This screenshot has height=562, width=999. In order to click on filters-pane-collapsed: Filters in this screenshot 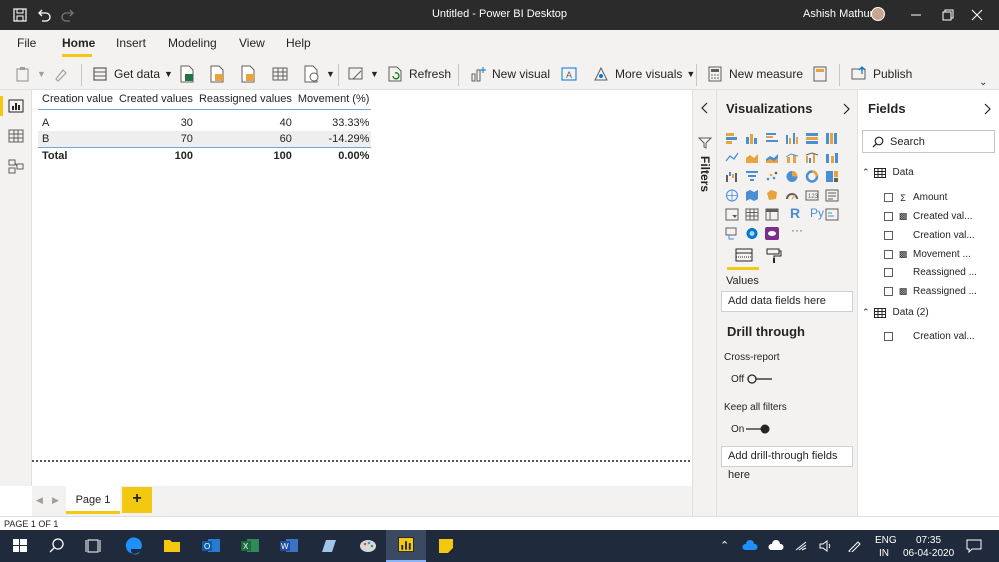, I will do `click(704, 303)`.